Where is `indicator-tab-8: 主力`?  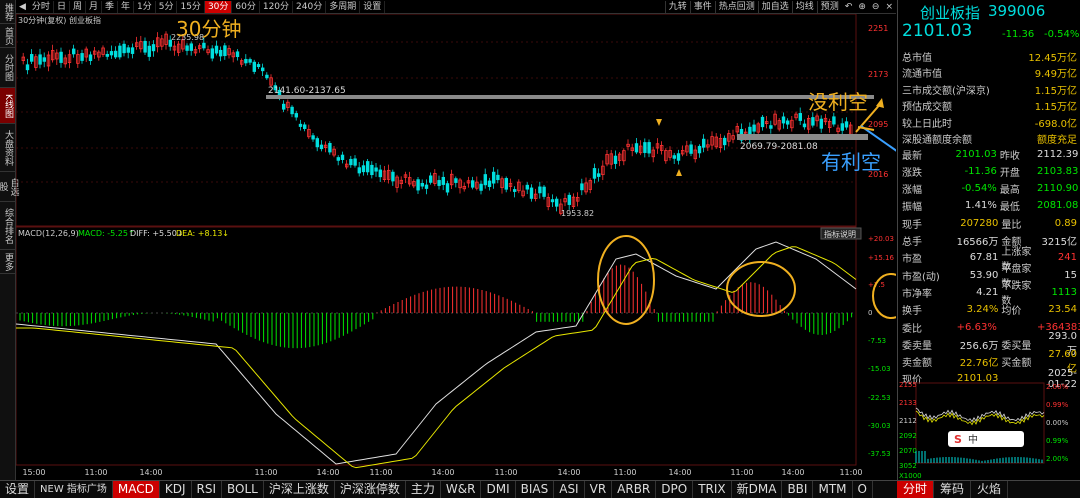
indicator-tab-8: 主力 is located at coordinates (423, 489).